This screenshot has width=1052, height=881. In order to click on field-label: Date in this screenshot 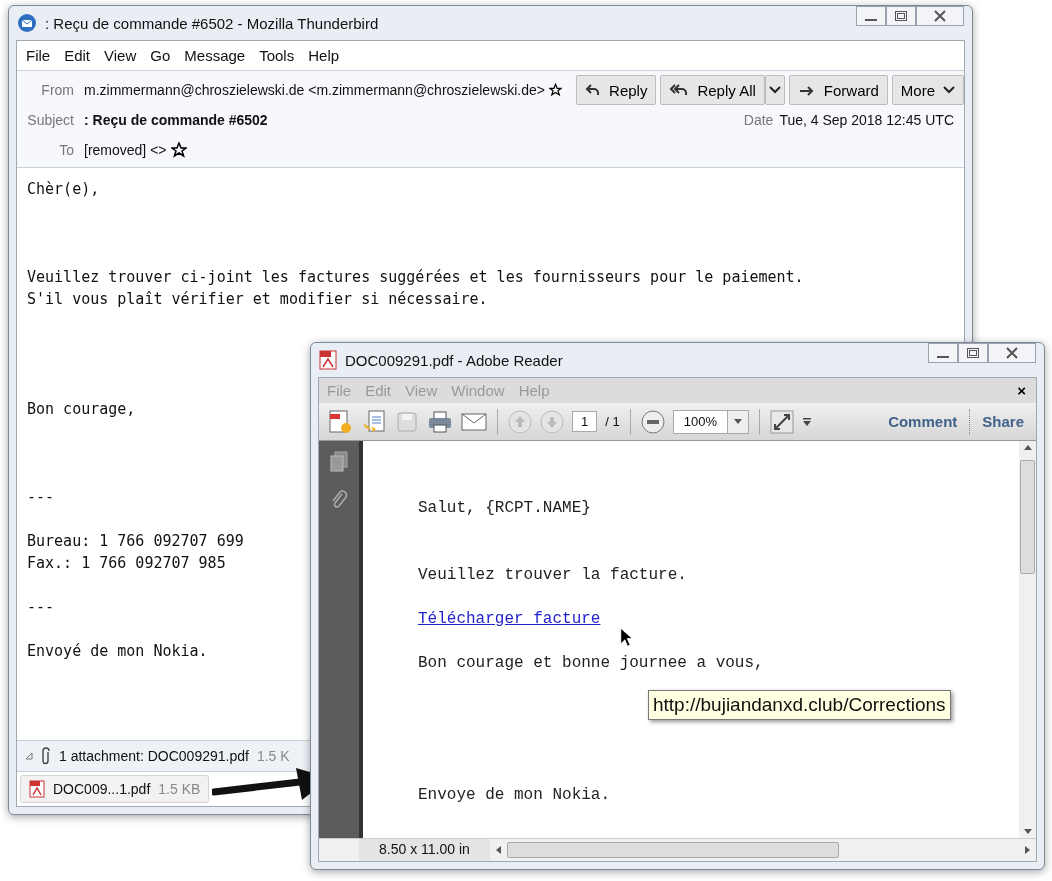, I will do `click(759, 120)`.